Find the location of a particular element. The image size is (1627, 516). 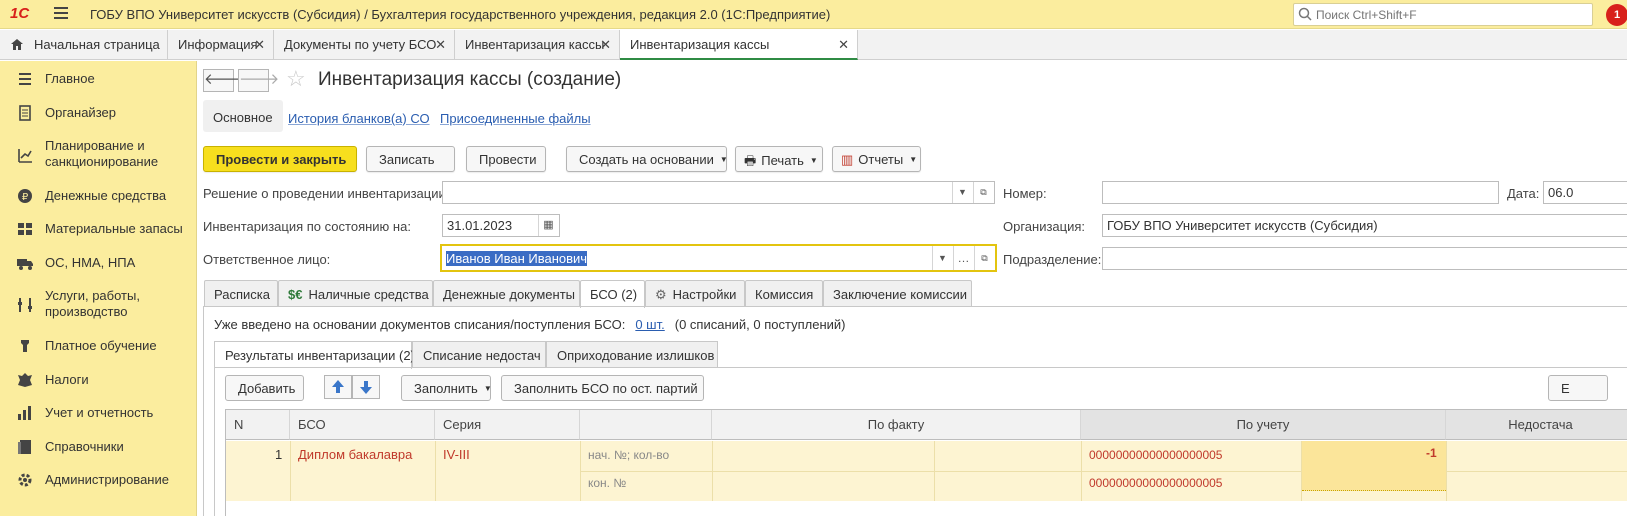

info-count-link: 0 шт. is located at coordinates (649, 324).